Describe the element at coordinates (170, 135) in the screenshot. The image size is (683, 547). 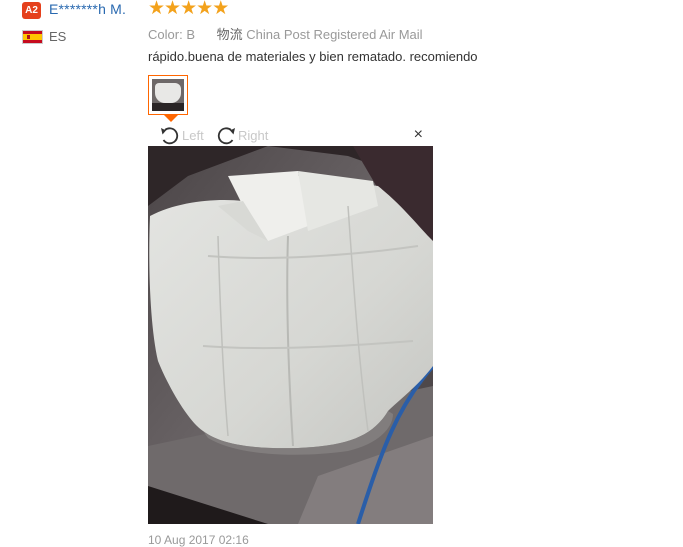
I see `rotate-left-icon` at that location.